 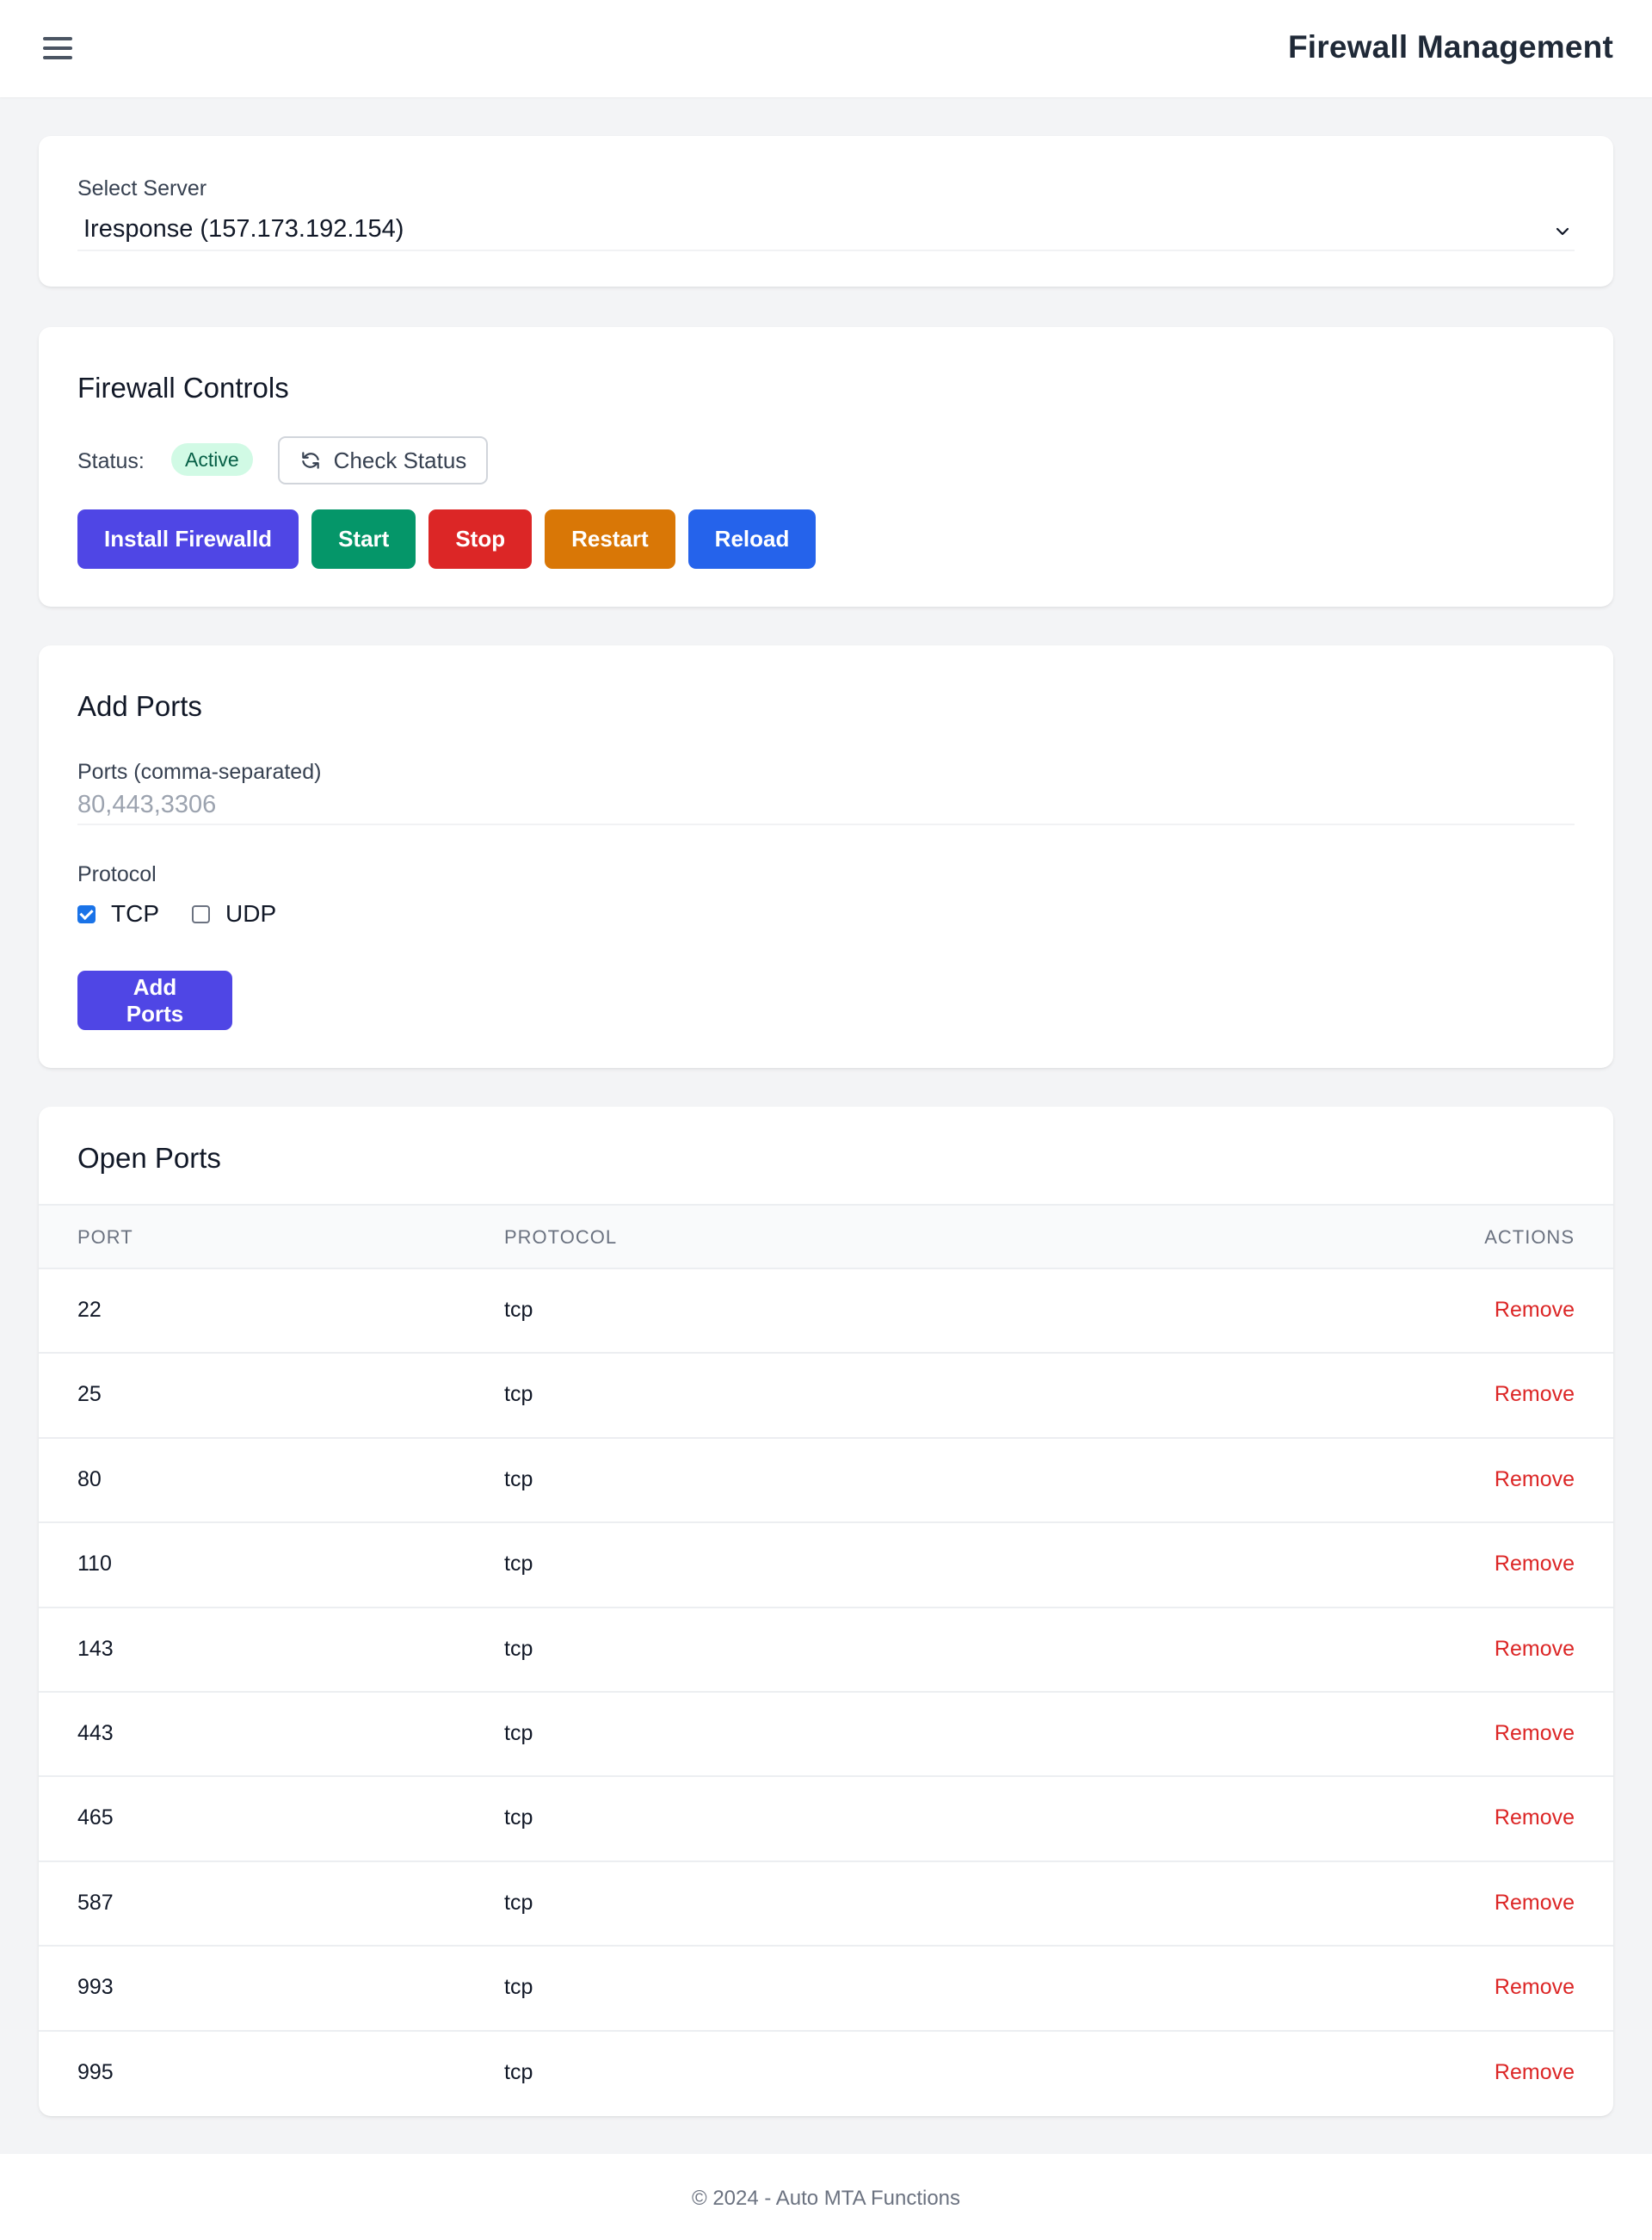 What do you see at coordinates (752, 539) in the screenshot?
I see `reload-button: Reload` at bounding box center [752, 539].